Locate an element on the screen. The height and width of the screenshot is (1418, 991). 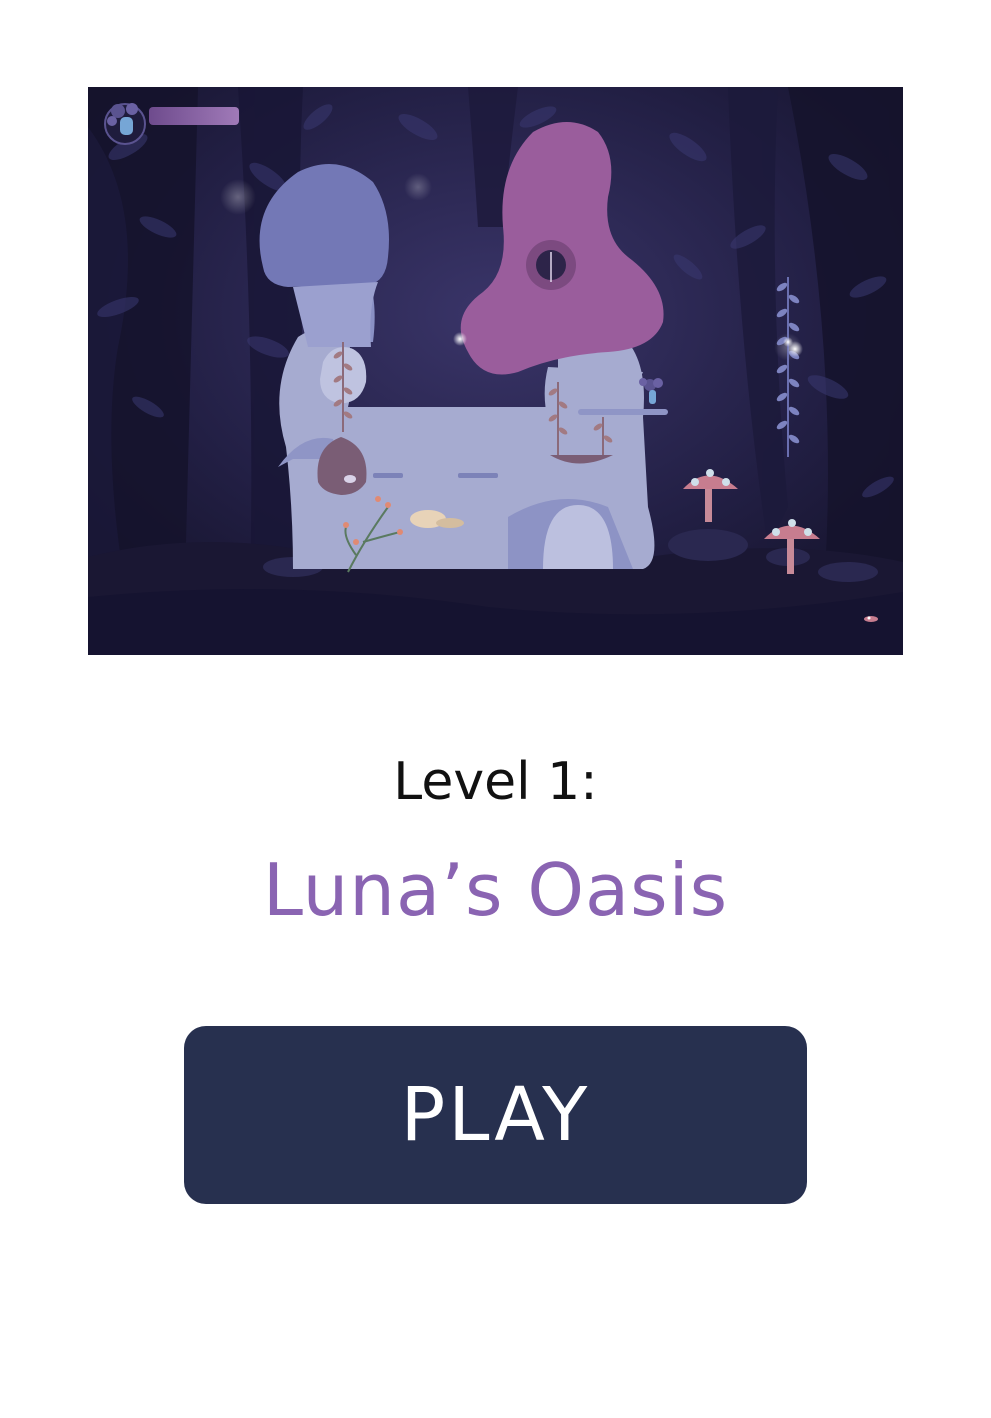
level-name-title: Luna’s Oasis is located at coordinates (495, 890).